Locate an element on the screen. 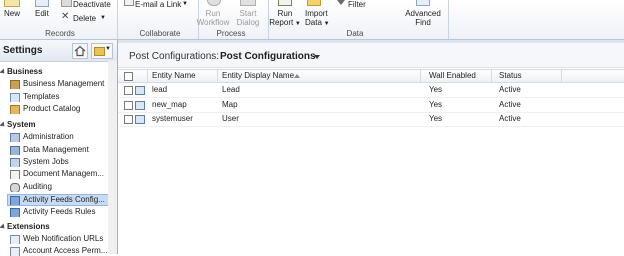 Image resolution: width=624 pixels, height=256 pixels. nav-activity-feeds-rules: Activity Feeds Rules is located at coordinates (61, 212).